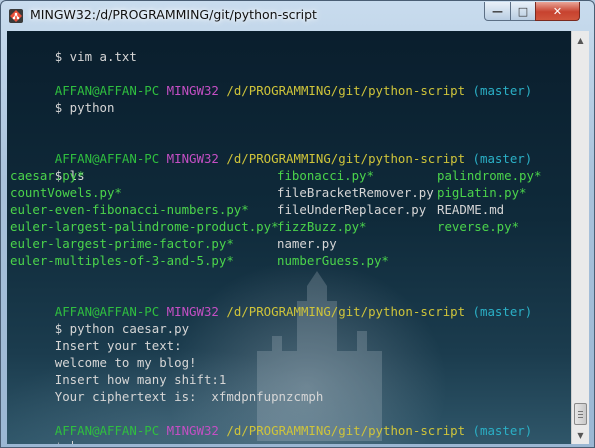  I want to click on file-entry: euler-largest-palindrome-product.py*, so click(144, 226).